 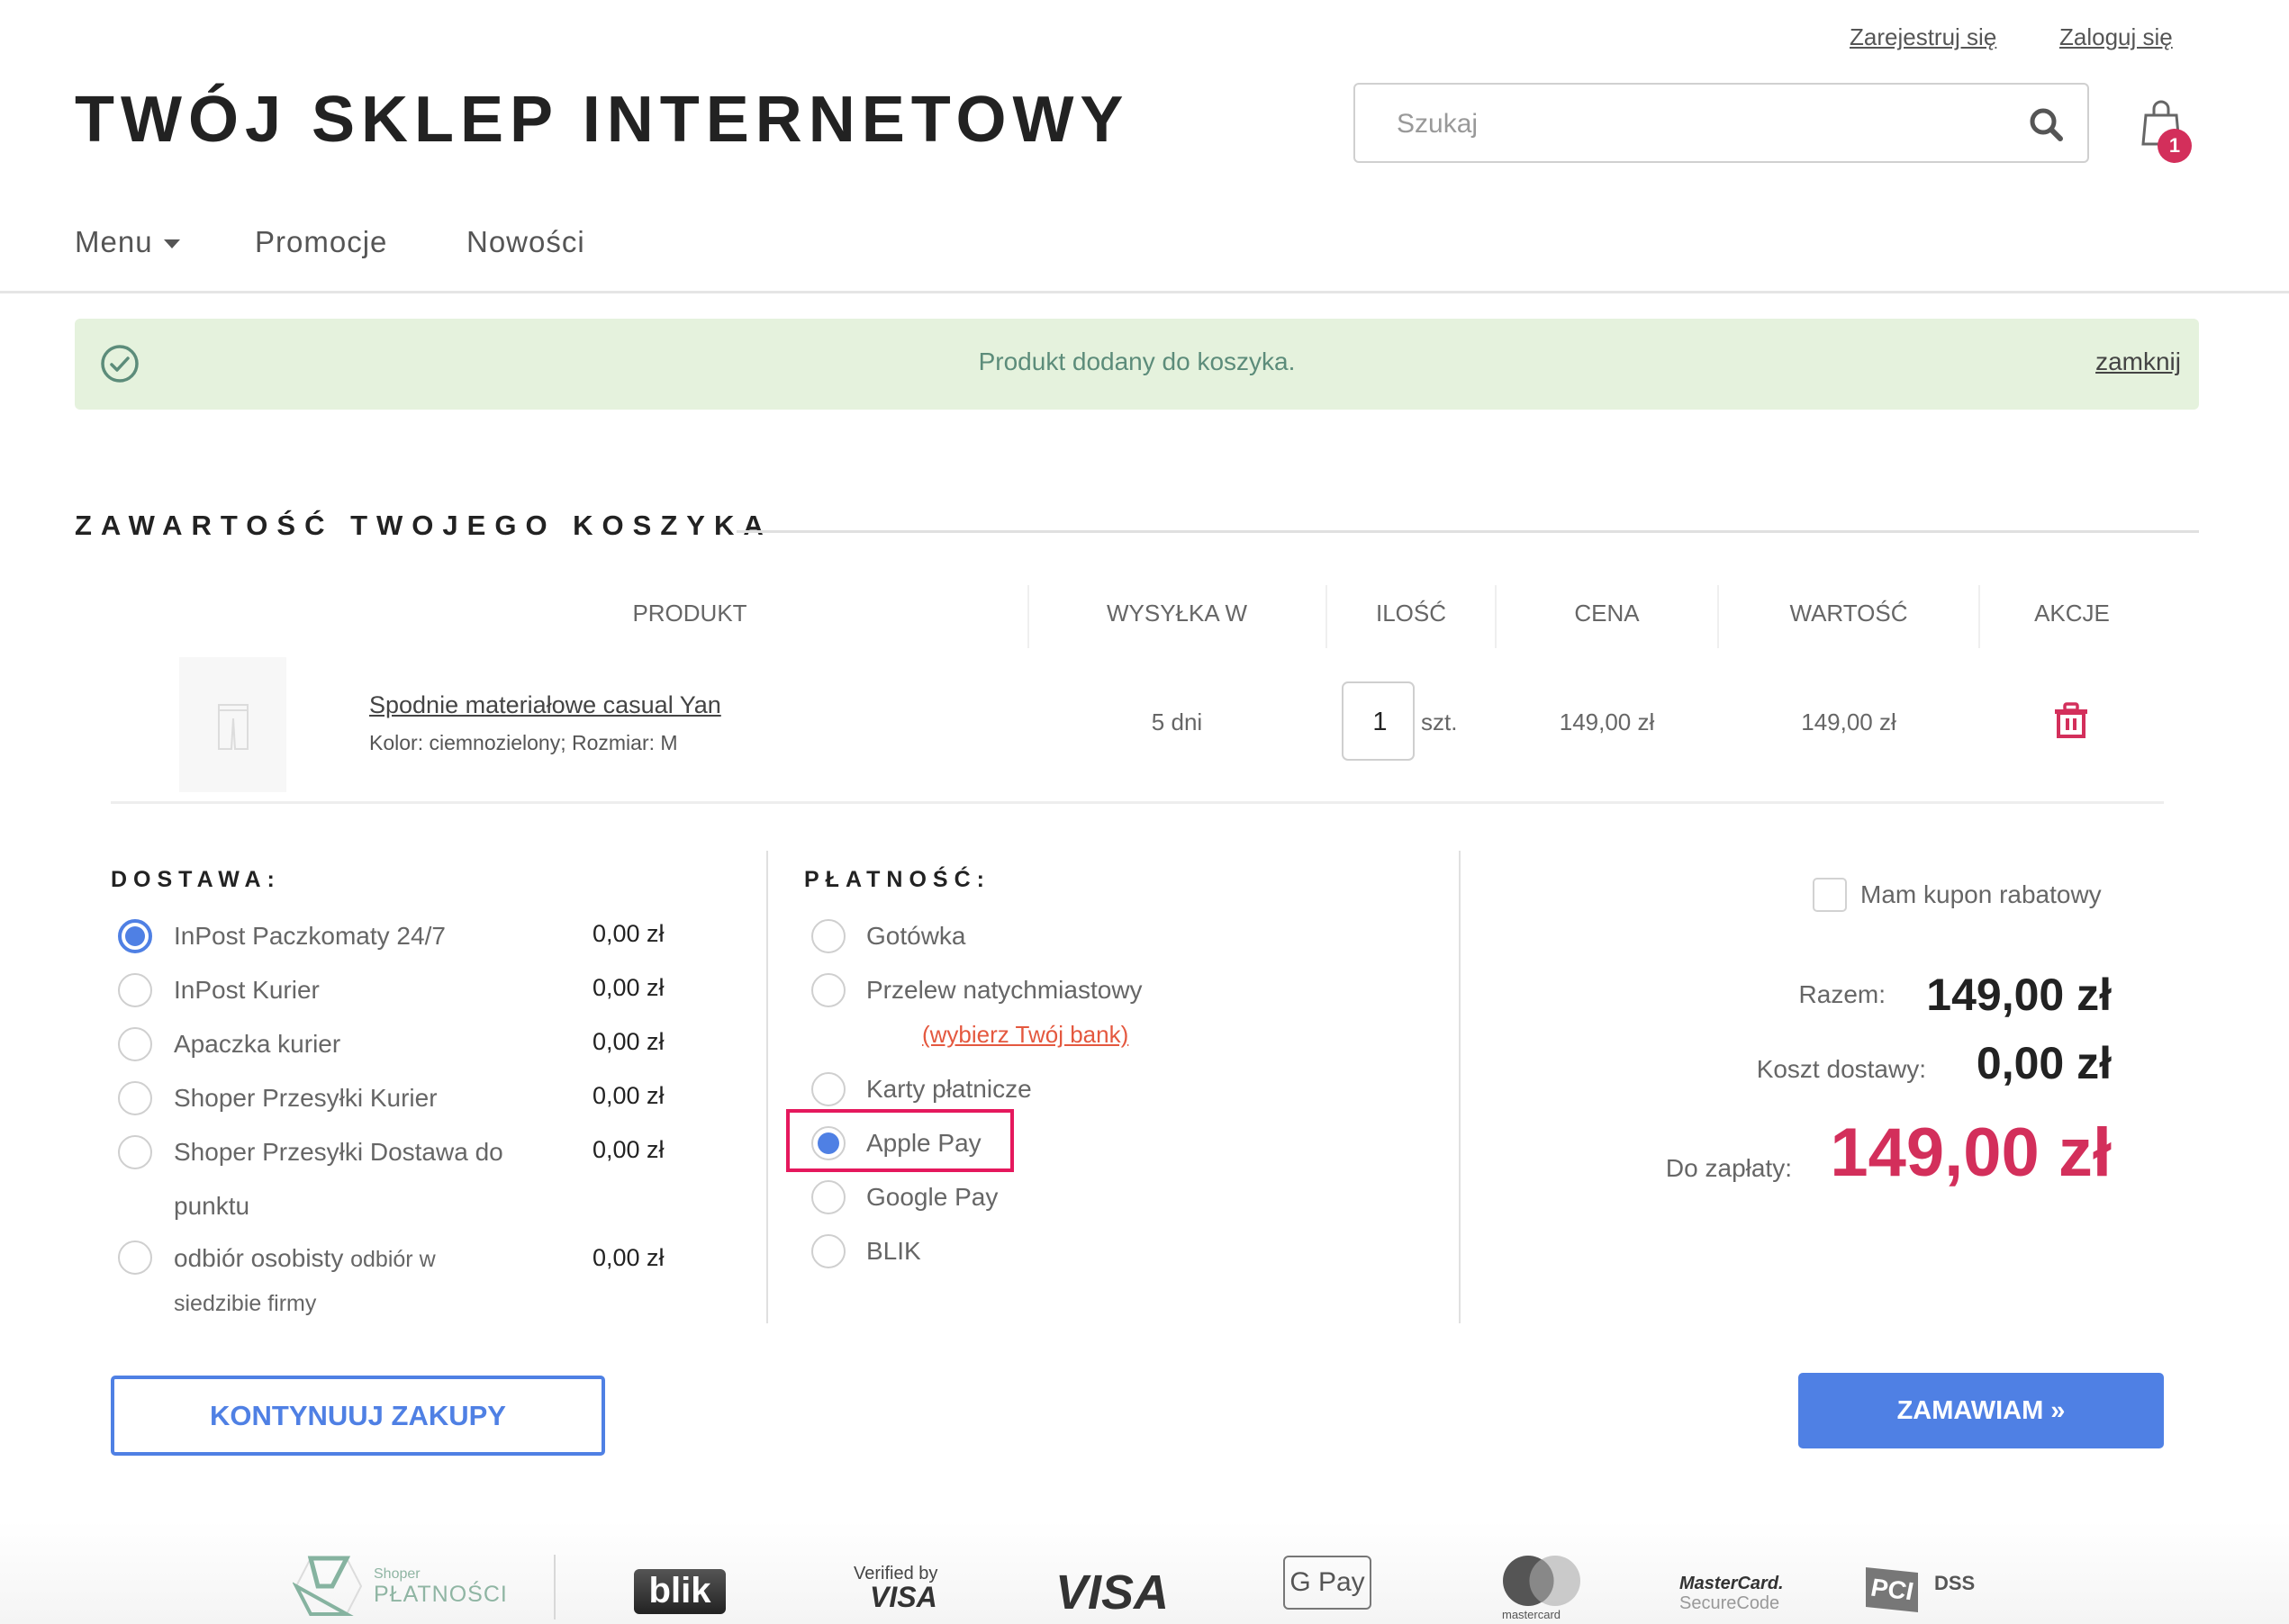 What do you see at coordinates (1981, 1410) in the screenshot?
I see `place-order-button: ZAMAWIAM »` at bounding box center [1981, 1410].